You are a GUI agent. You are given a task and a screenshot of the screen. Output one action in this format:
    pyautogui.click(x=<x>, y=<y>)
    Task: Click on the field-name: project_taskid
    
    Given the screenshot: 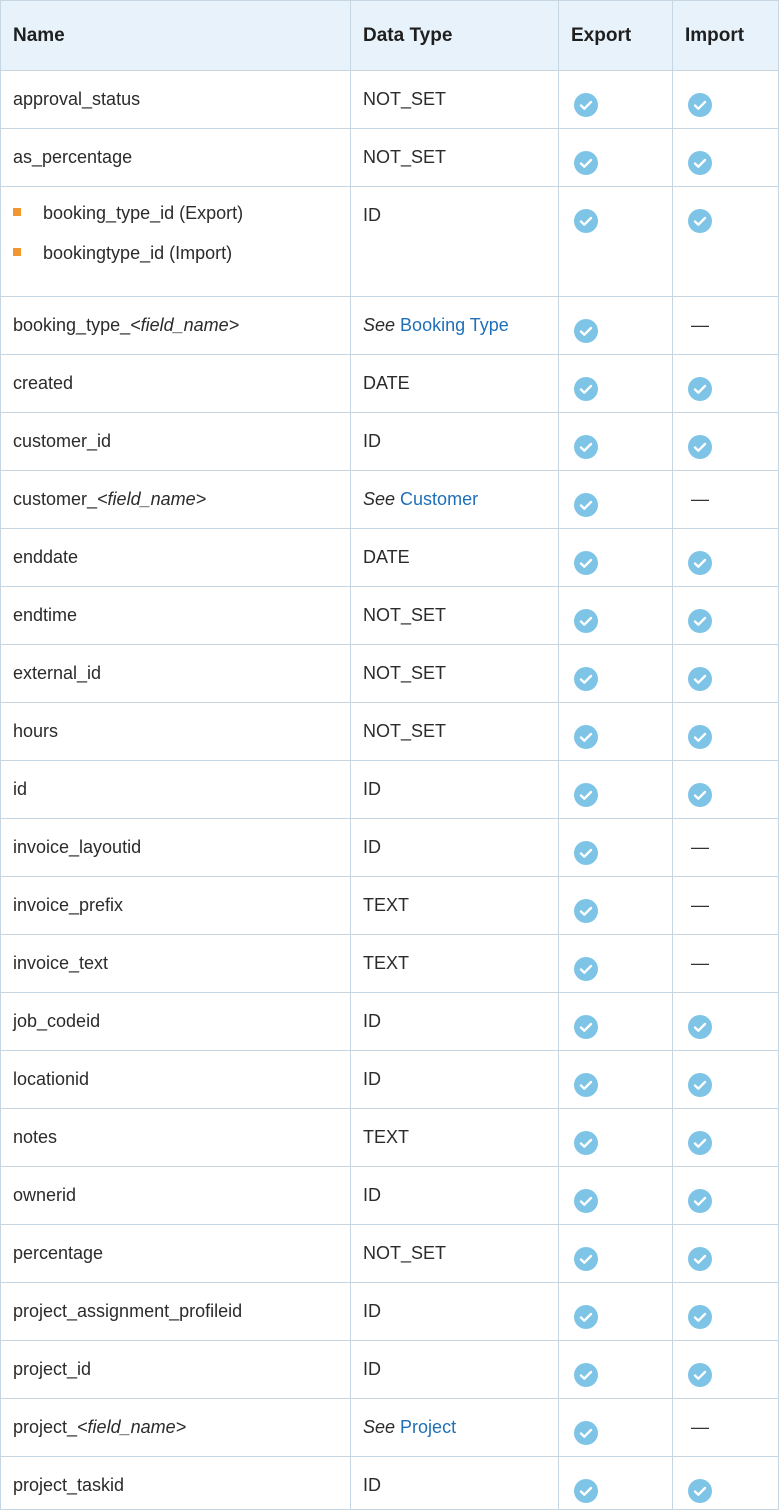 What is the action you would take?
    pyautogui.click(x=69, y=1485)
    